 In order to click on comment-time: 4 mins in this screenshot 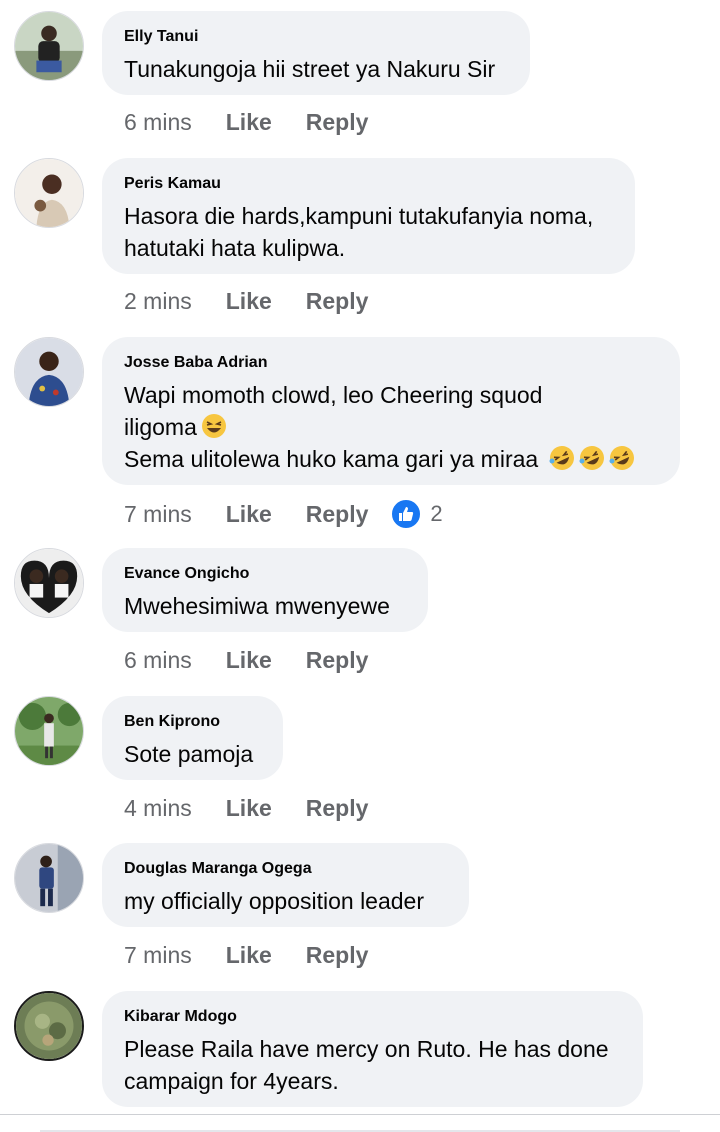, I will do `click(158, 808)`.